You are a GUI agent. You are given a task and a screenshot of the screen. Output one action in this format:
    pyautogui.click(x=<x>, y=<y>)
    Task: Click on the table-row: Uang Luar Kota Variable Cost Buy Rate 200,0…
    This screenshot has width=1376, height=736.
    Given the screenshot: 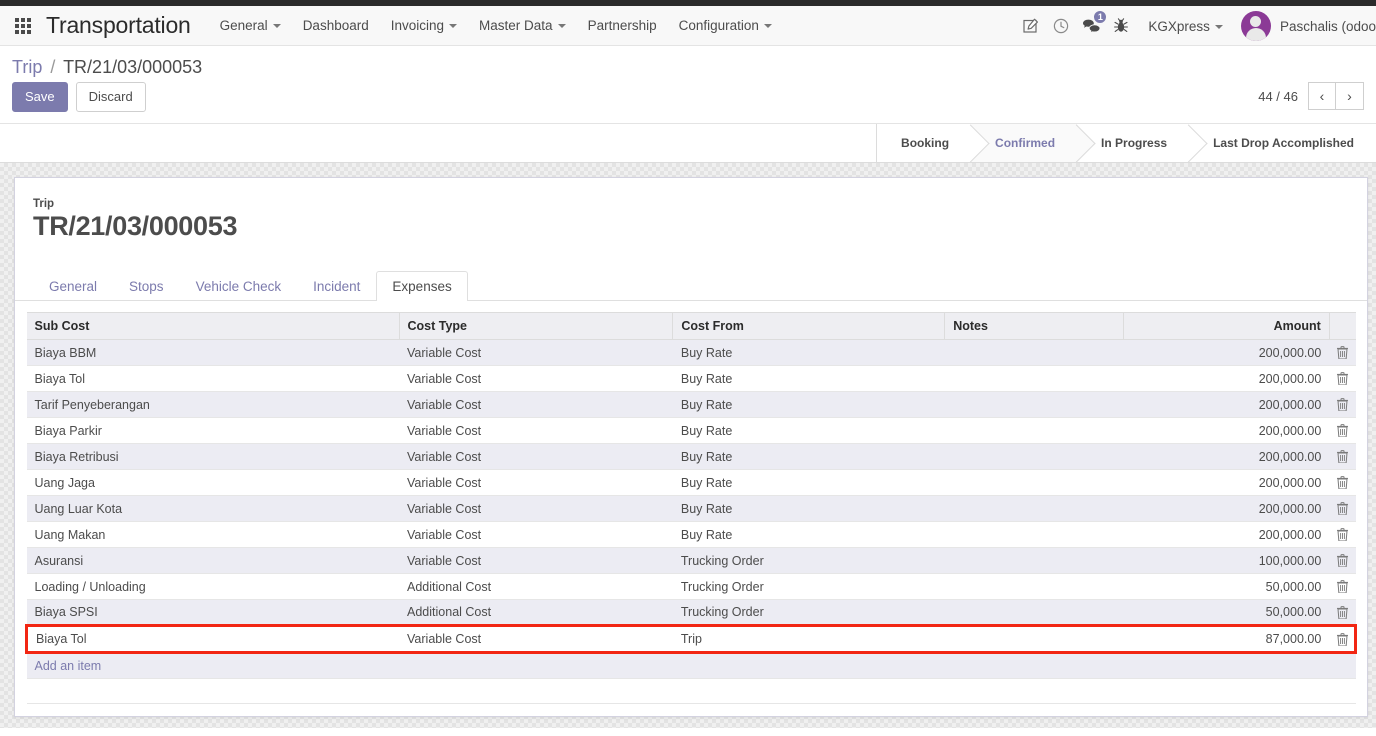 What is the action you would take?
    pyautogui.click(x=691, y=508)
    